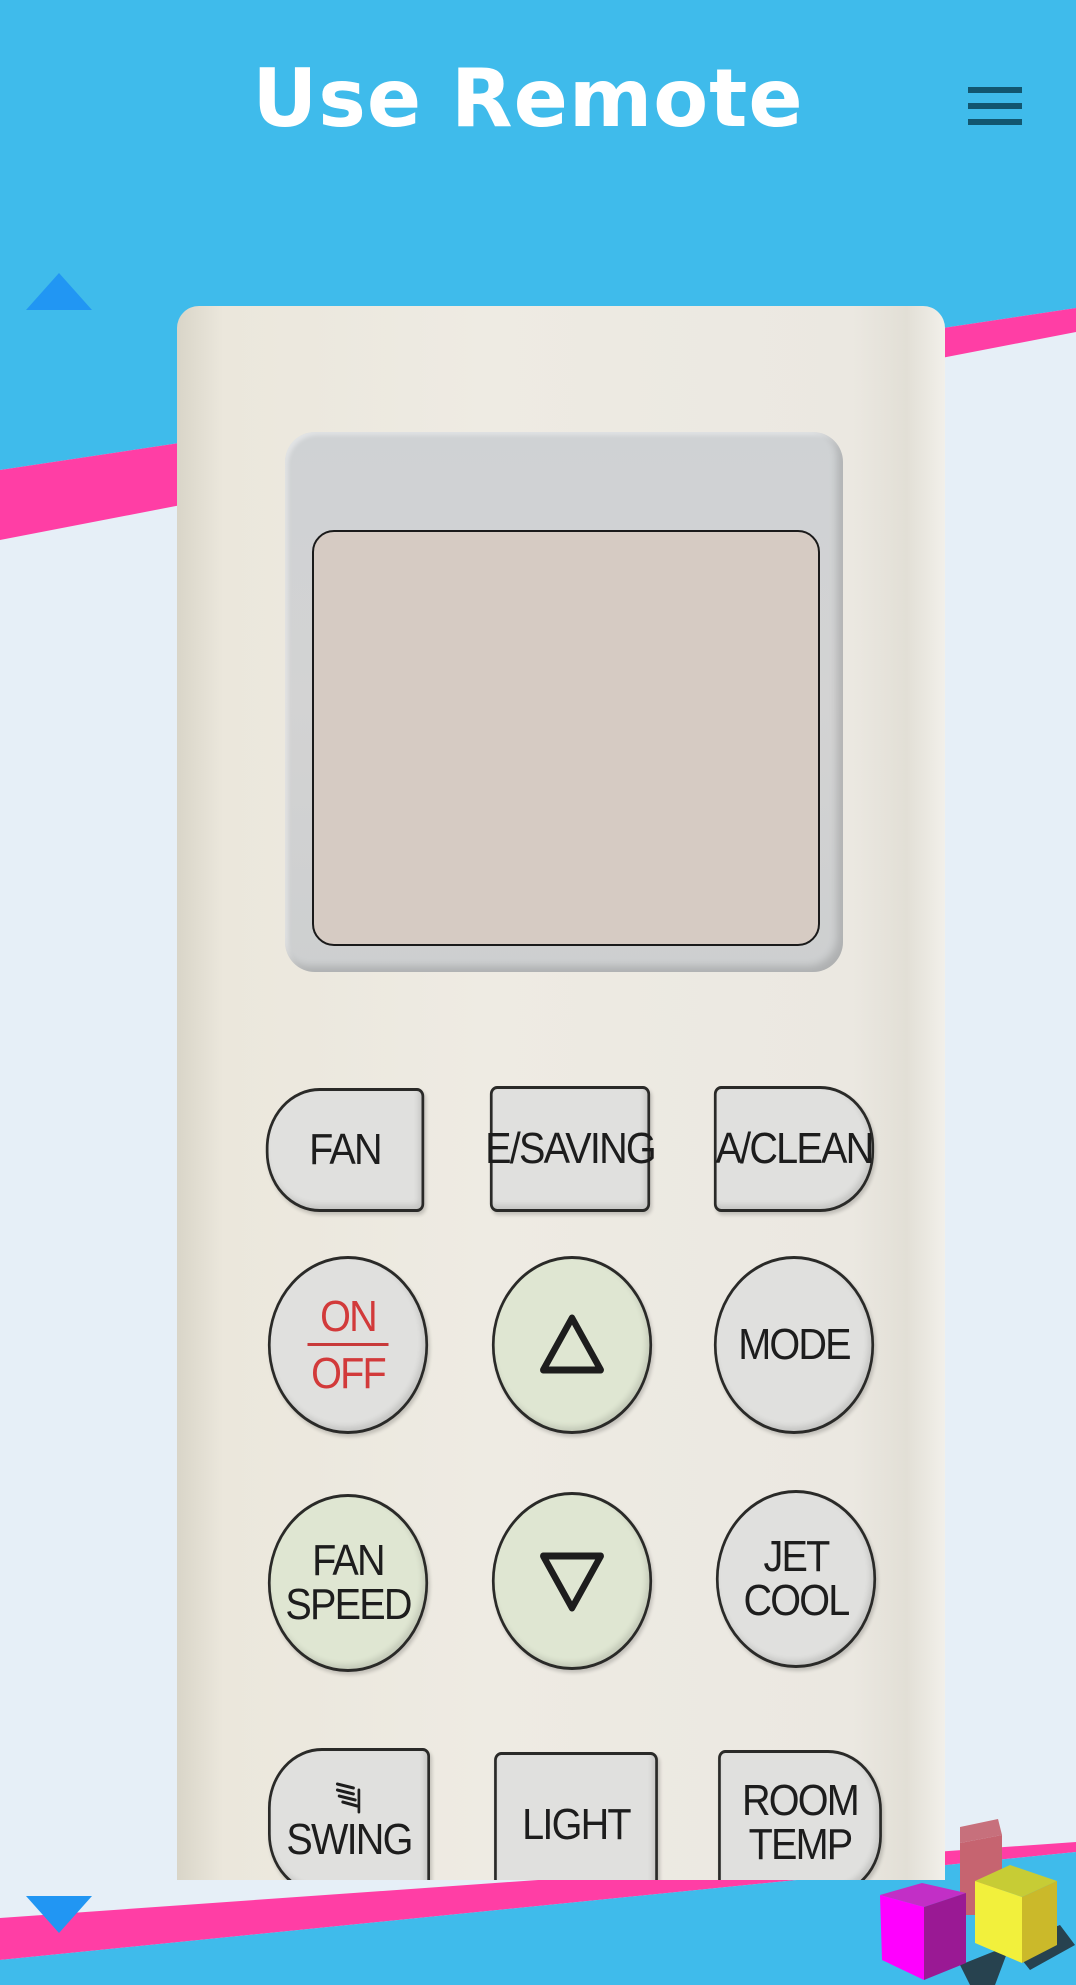  Describe the element at coordinates (348, 1604) in the screenshot. I see `fan-speed-label-2: SPEED` at that location.